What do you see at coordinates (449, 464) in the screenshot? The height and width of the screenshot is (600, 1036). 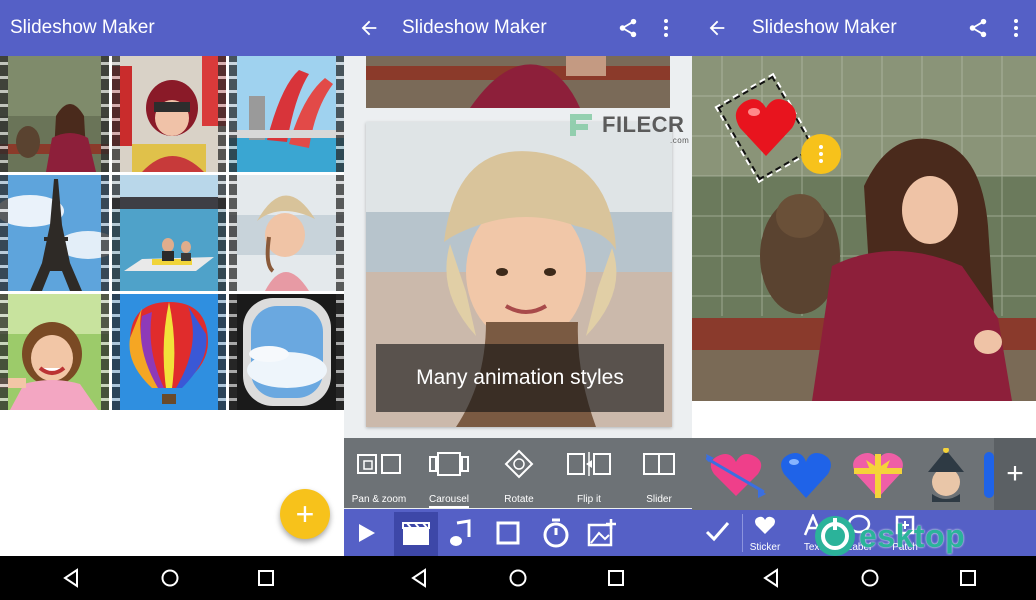 I see `carousel-icon` at bounding box center [449, 464].